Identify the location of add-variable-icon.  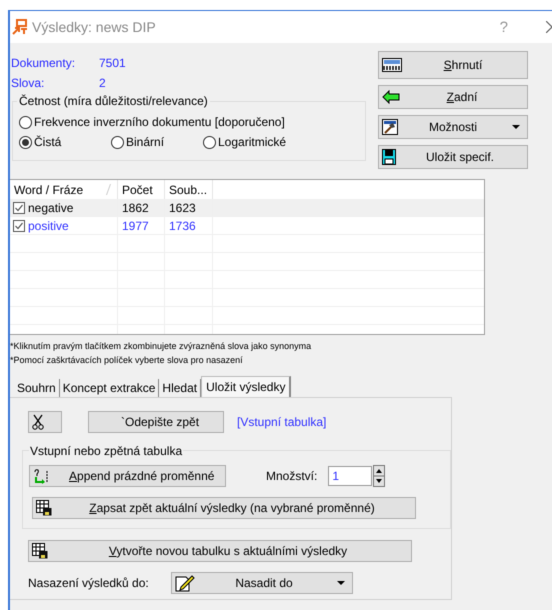
(41, 476).